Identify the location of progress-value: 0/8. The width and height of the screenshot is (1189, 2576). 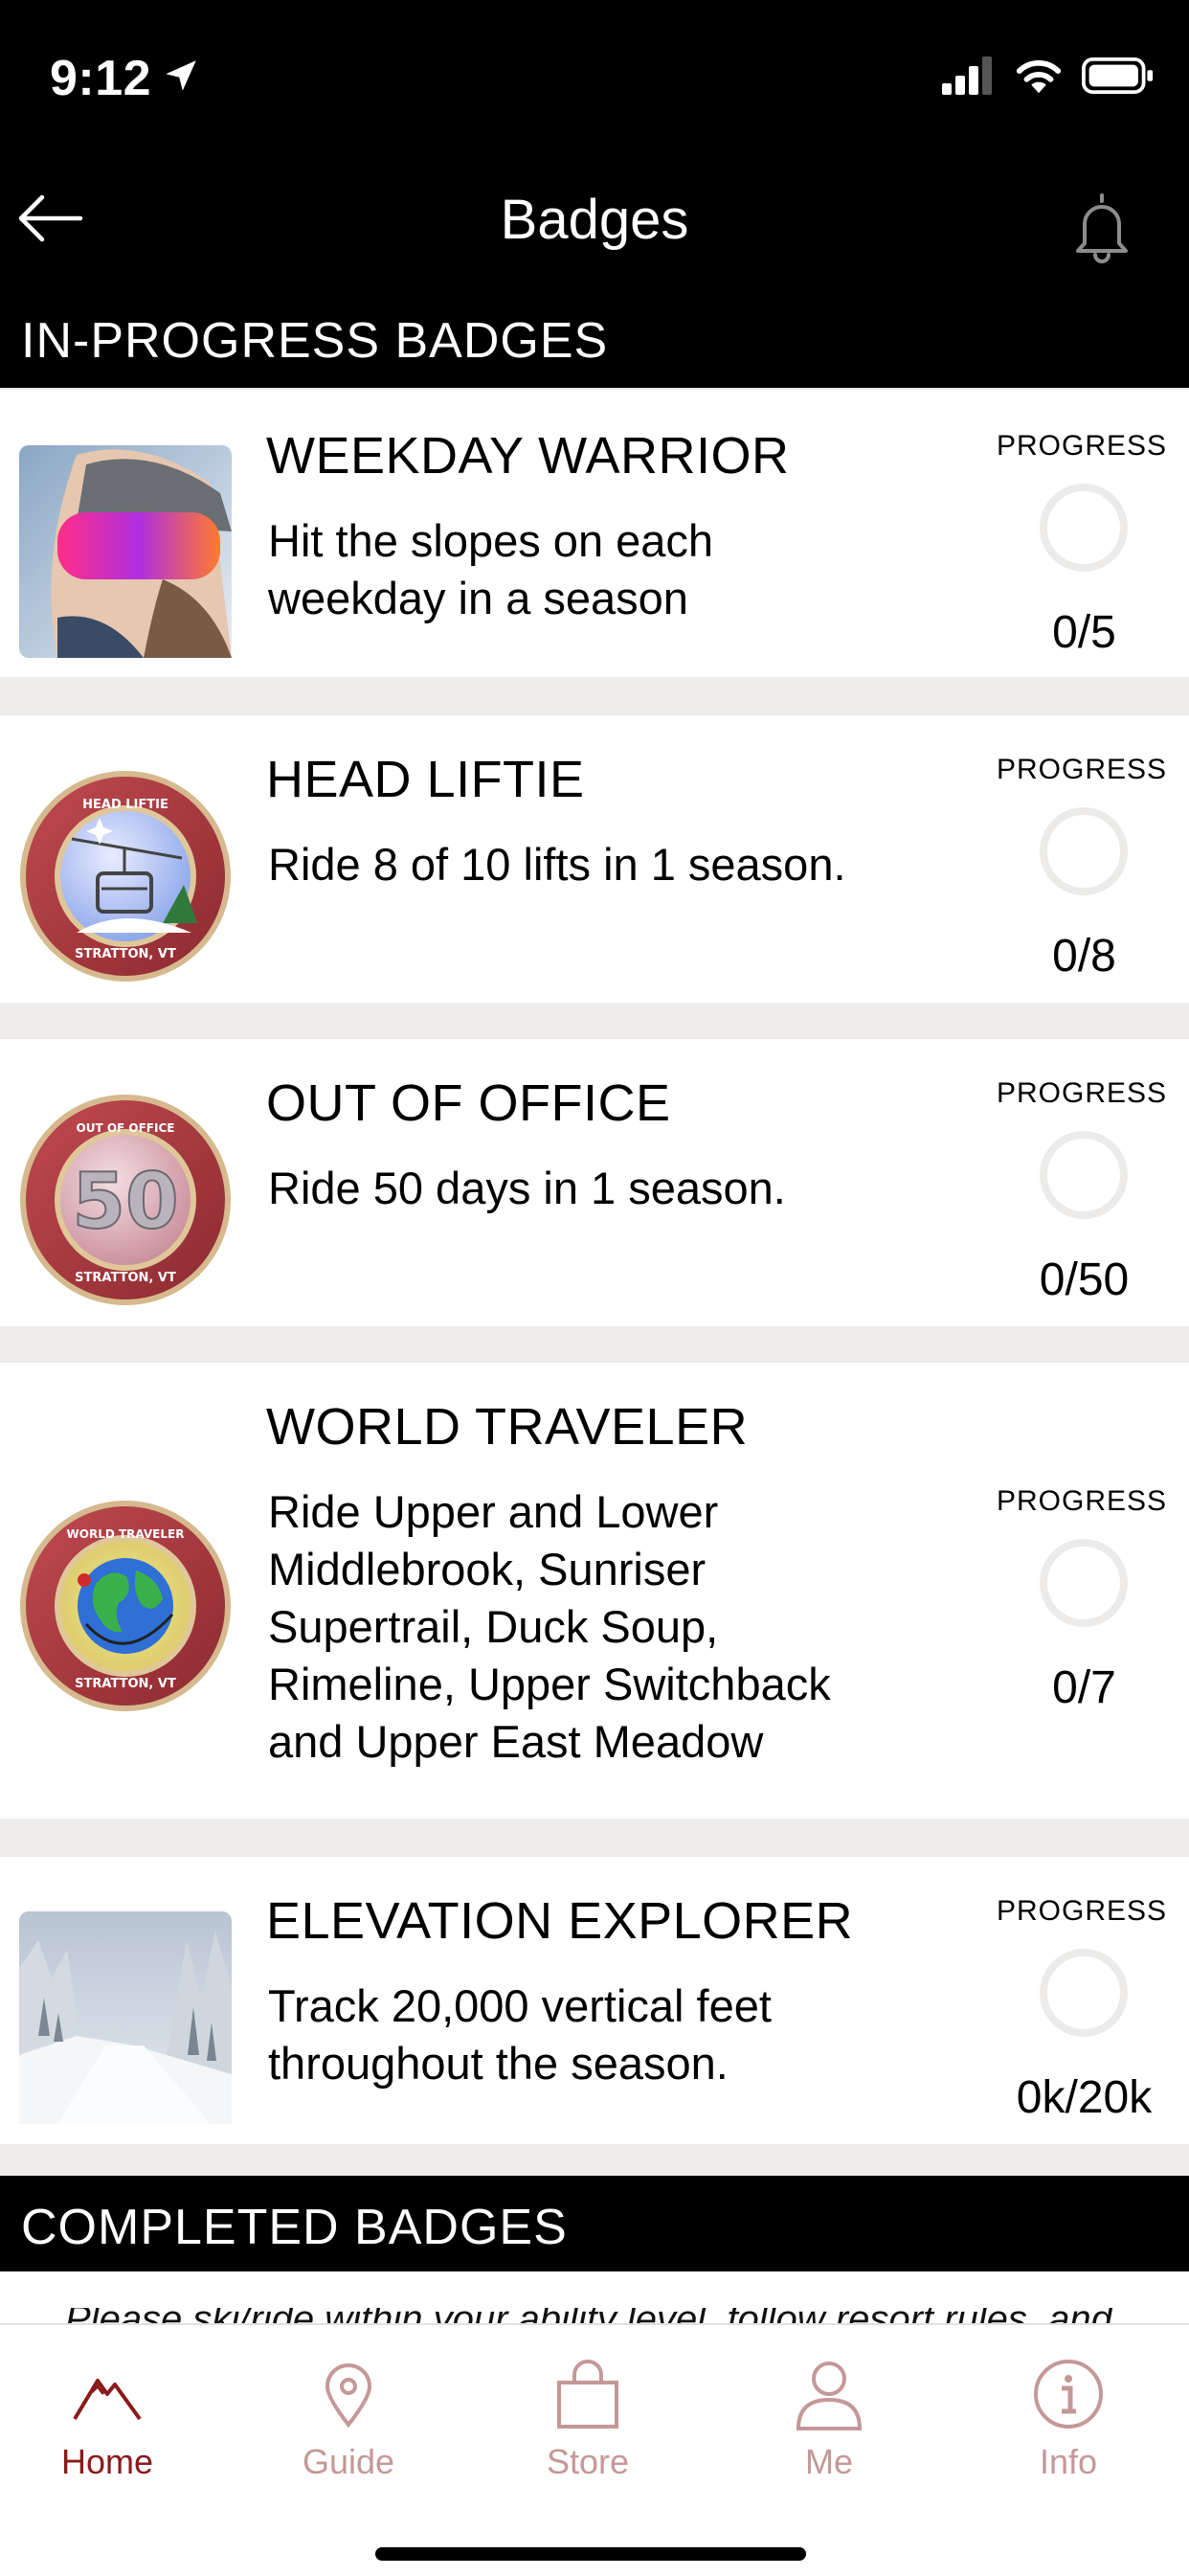
(1084, 956).